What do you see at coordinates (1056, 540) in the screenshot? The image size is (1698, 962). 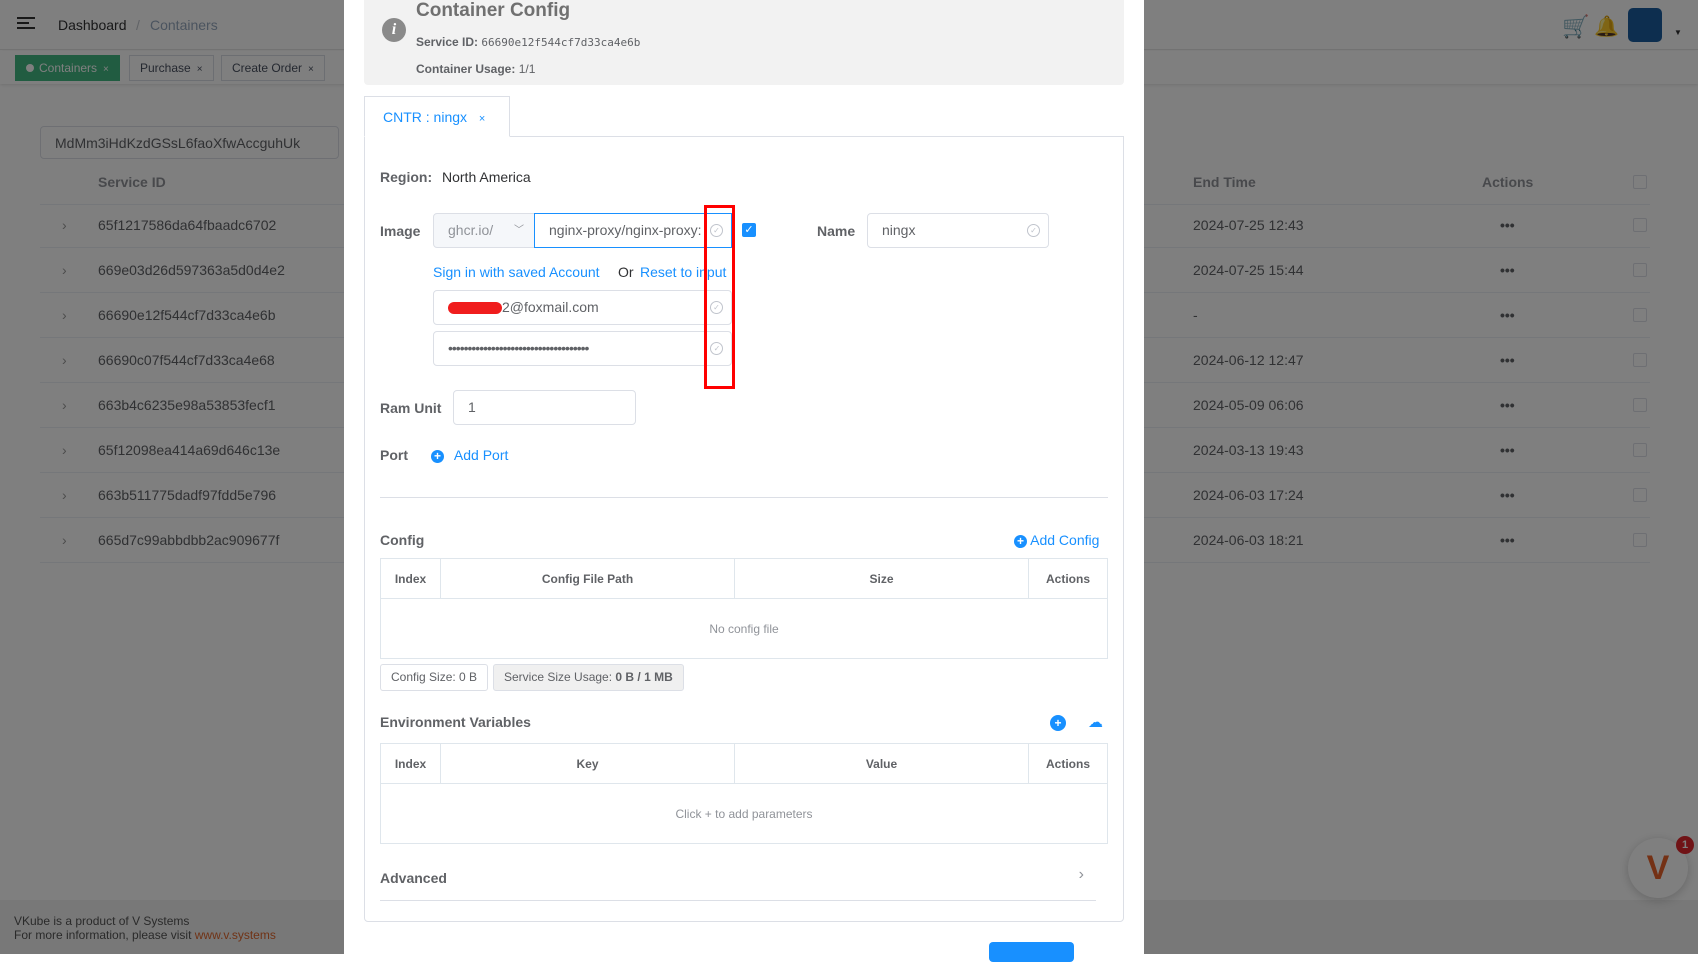 I see `add-config-button: + Add Config` at bounding box center [1056, 540].